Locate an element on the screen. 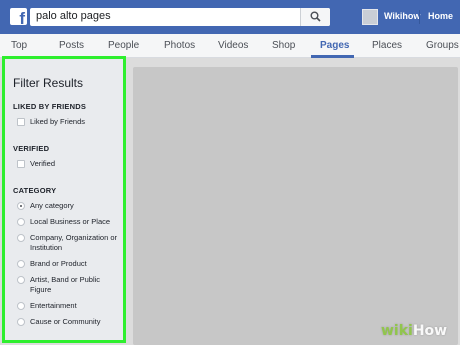 The image size is (460, 345). section-heading-liked-by-friends: LIKED BY FRIENDS is located at coordinates (50, 106).